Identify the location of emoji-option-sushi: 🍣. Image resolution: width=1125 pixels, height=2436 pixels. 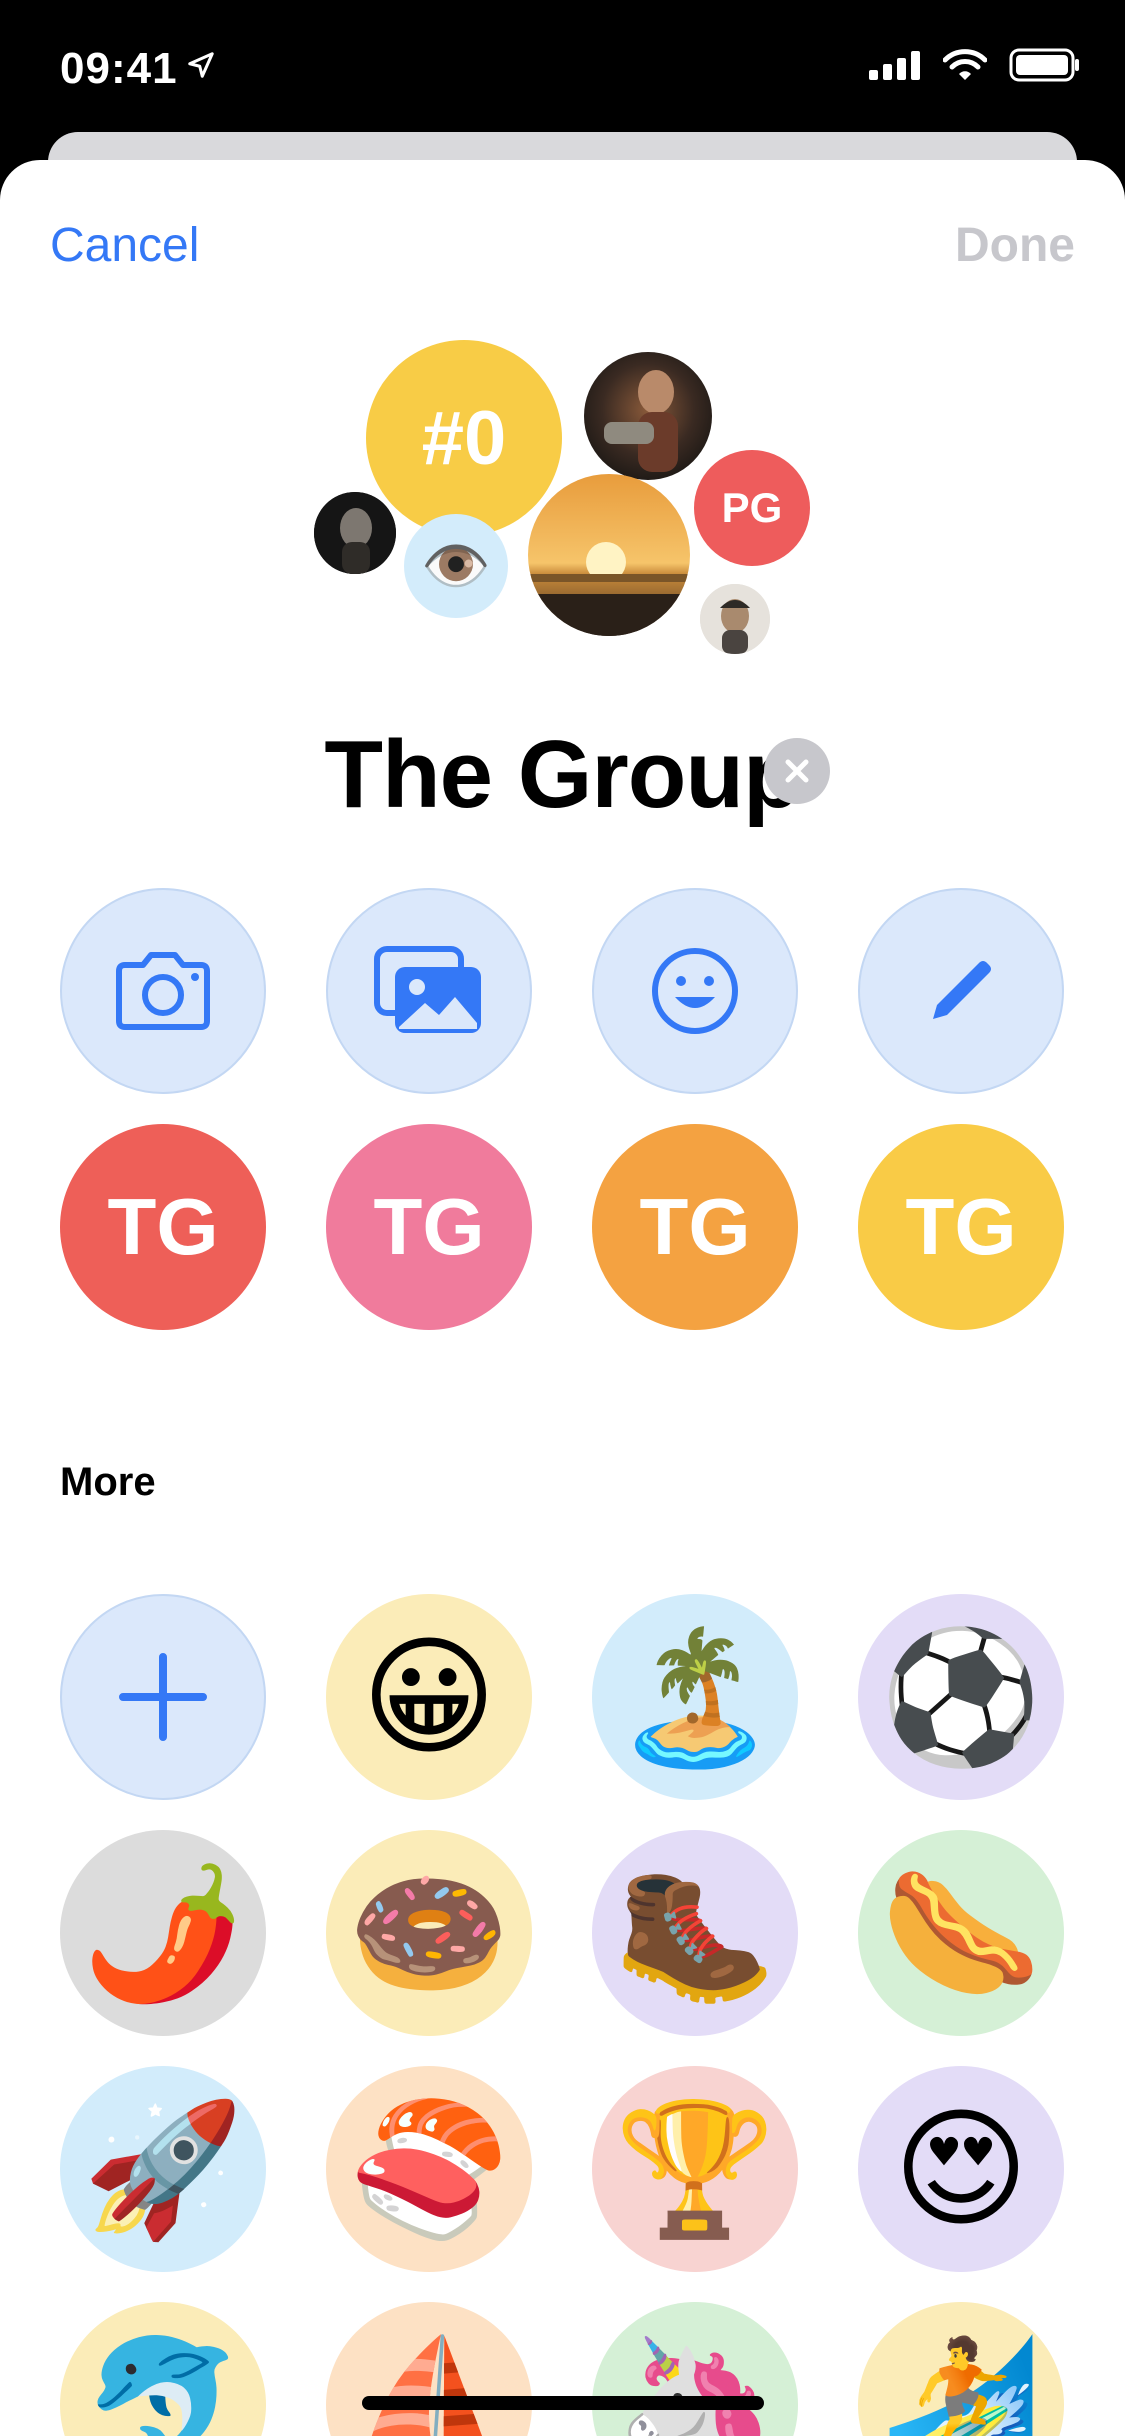
(429, 2169).